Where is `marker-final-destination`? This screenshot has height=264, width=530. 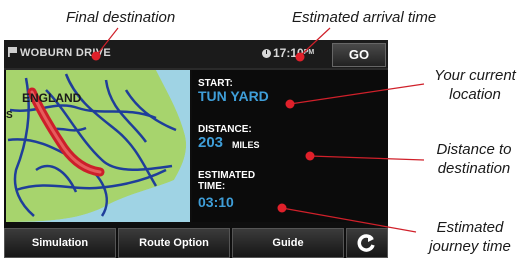 marker-final-destination is located at coordinates (96, 56).